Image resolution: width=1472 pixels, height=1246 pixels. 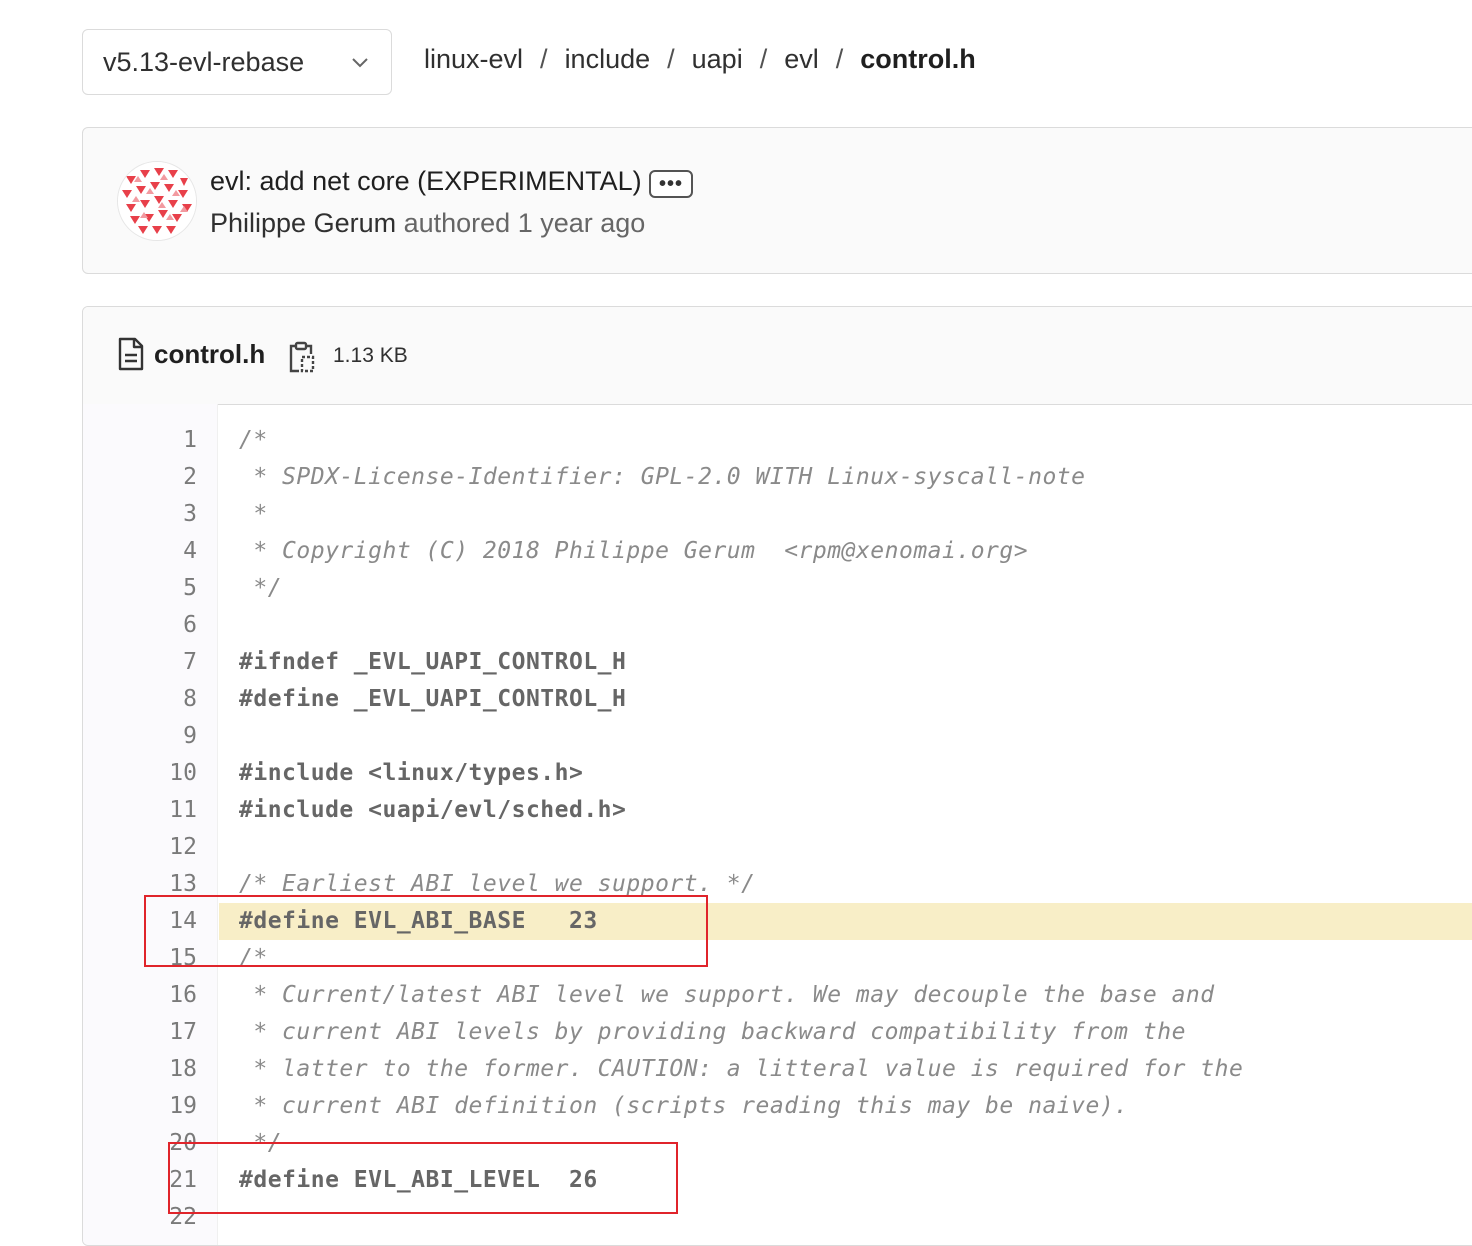 What do you see at coordinates (433, 699) in the screenshot?
I see `code-text: #define _EVL_UAPI_CONTROL_H` at bounding box center [433, 699].